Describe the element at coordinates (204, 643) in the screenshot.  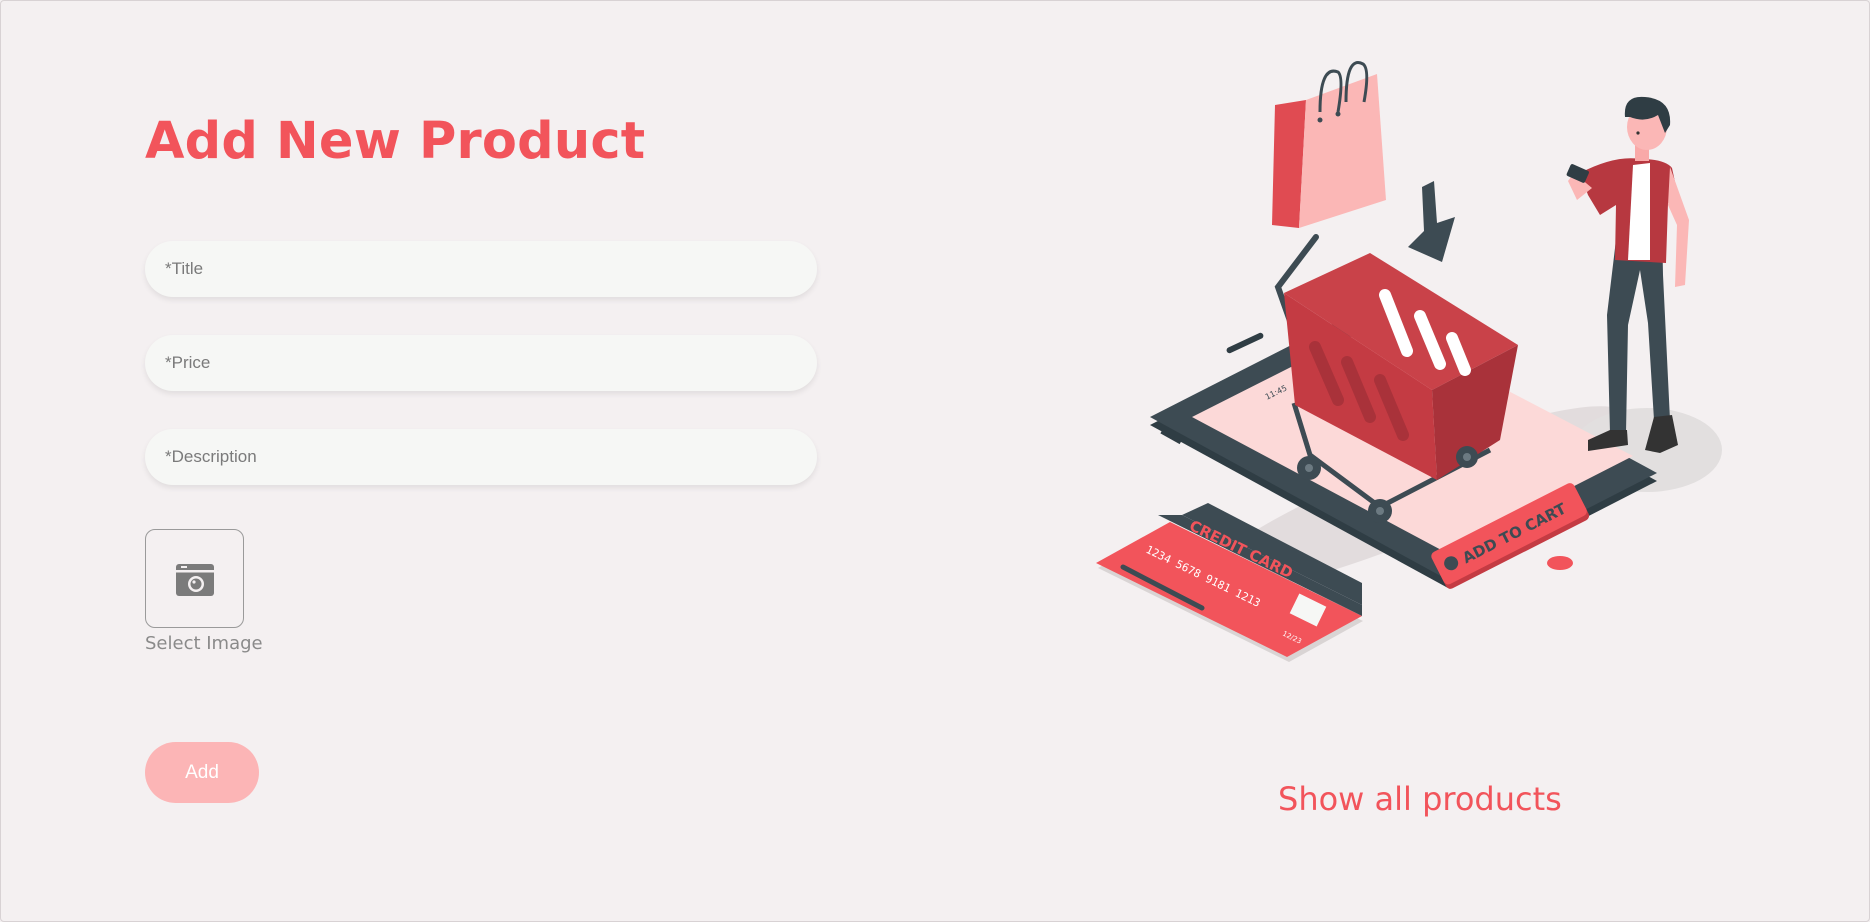
I see `select-image-label: Select Image` at that location.